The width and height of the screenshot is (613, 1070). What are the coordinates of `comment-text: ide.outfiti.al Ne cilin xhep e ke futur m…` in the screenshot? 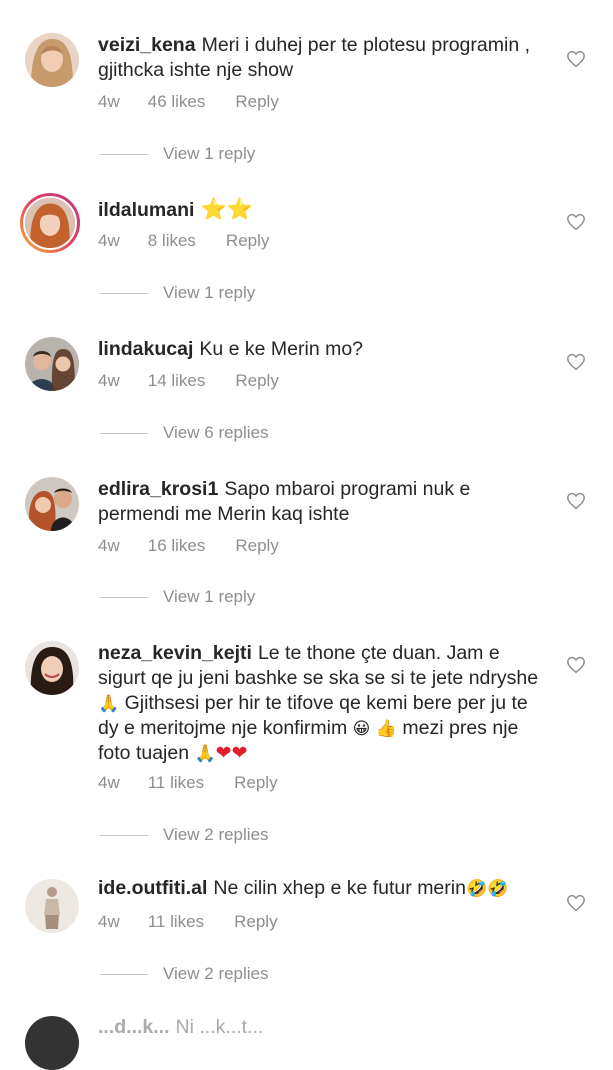 It's located at (323, 888).